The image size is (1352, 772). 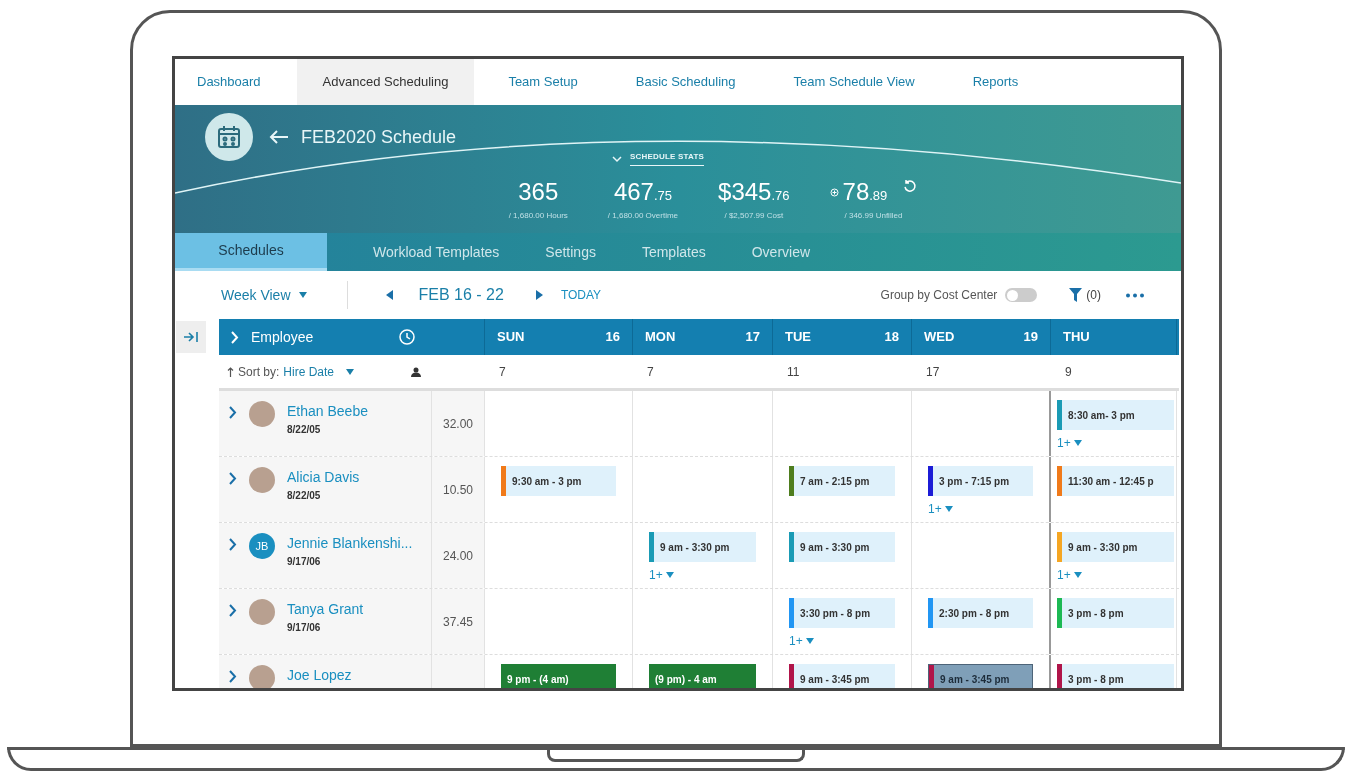 What do you see at coordinates (558, 481) in the screenshot?
I see `shift-block: 9:30 am - 3 pm` at bounding box center [558, 481].